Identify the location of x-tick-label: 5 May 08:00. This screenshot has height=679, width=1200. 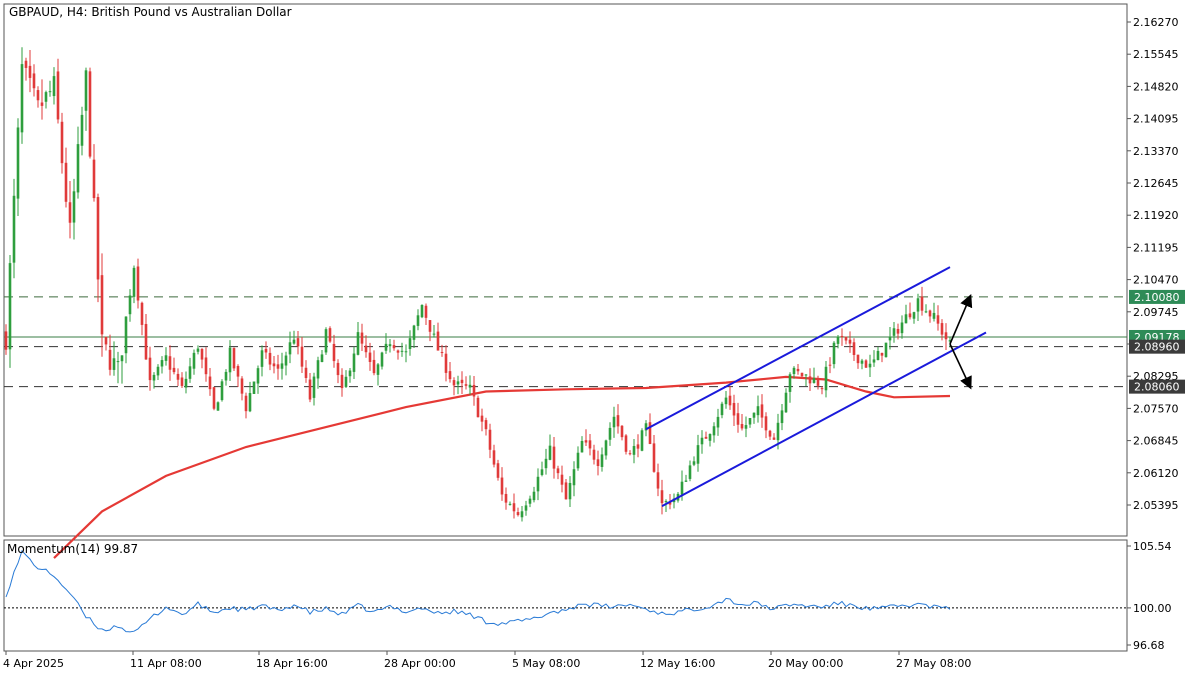
(546, 663).